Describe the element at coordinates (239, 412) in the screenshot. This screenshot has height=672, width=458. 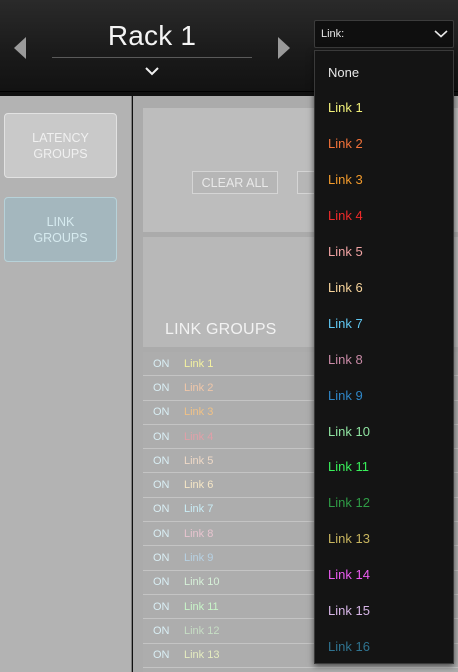
I see `group-name: Link 3` at that location.